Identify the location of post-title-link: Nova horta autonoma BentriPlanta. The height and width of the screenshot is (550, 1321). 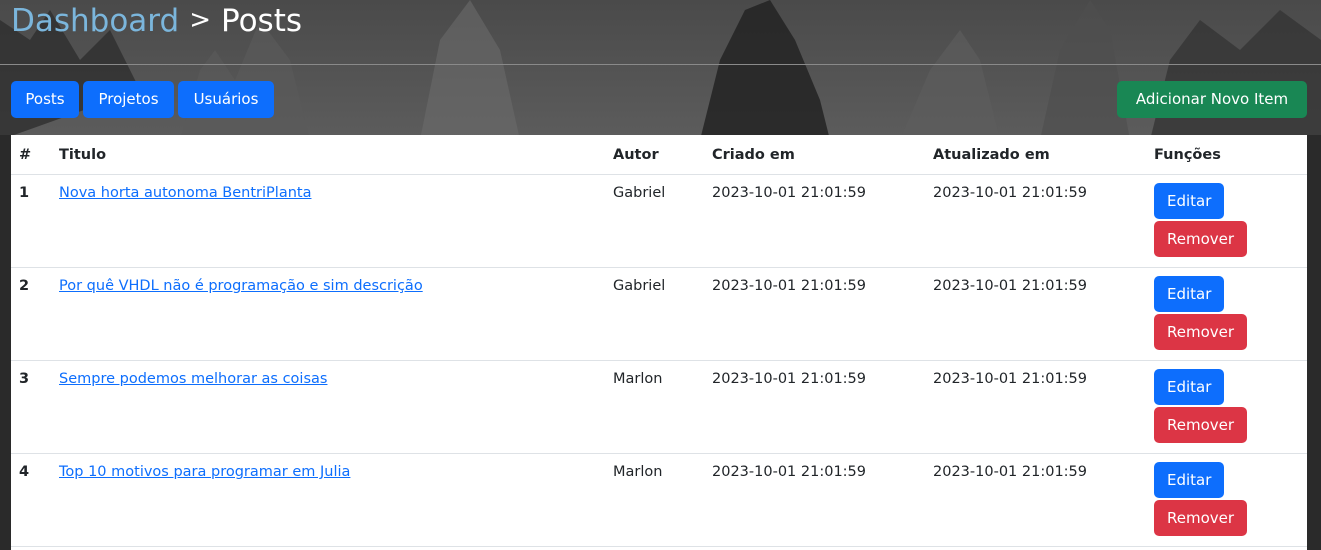
(185, 193).